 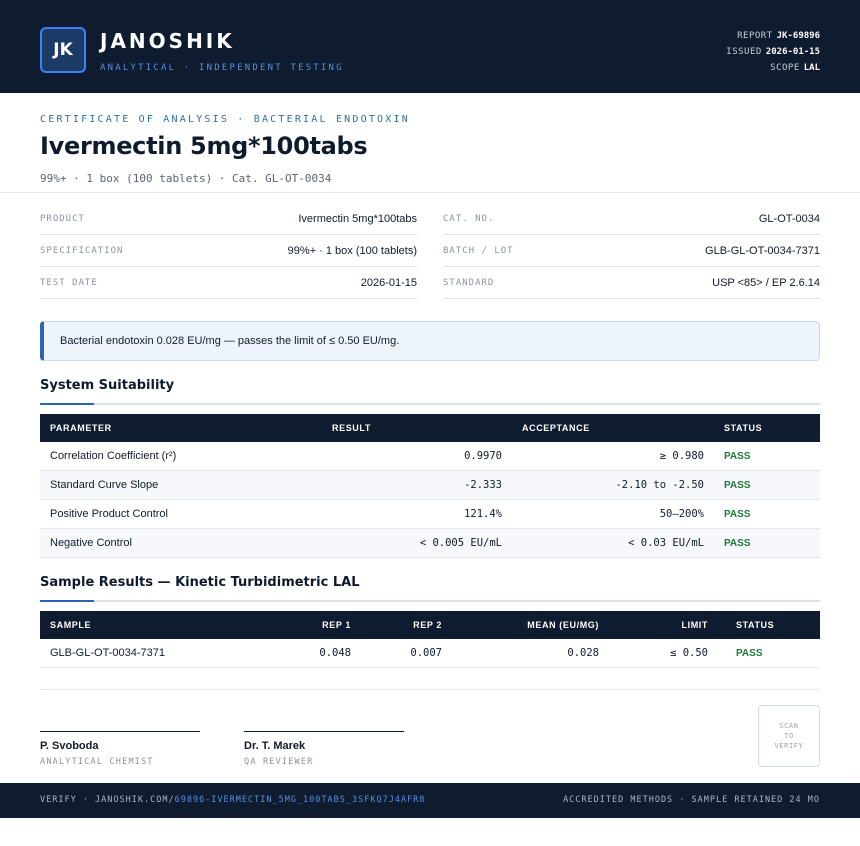 What do you see at coordinates (755, 36) in the screenshot?
I see `report-label: REPORT` at bounding box center [755, 36].